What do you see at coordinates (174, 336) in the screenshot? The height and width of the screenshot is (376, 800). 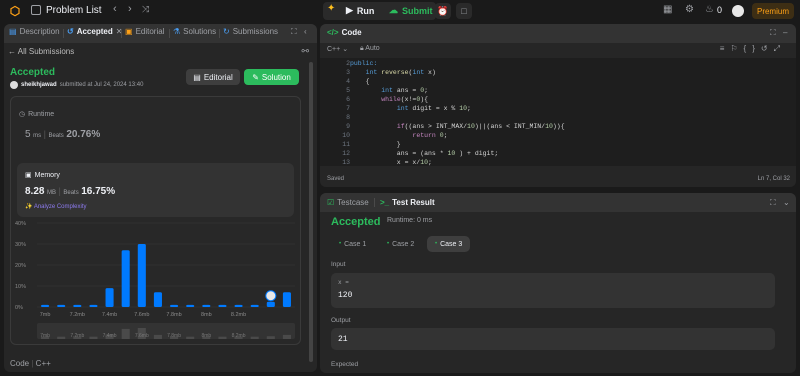 I see `brush-tick-label: 7.8mb` at bounding box center [174, 336].